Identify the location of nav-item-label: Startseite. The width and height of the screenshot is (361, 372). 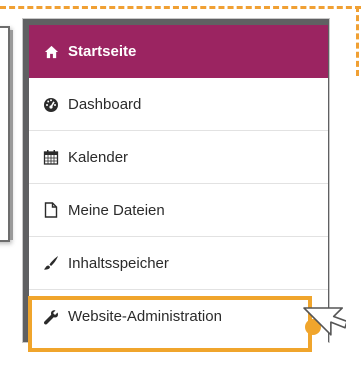
(102, 51).